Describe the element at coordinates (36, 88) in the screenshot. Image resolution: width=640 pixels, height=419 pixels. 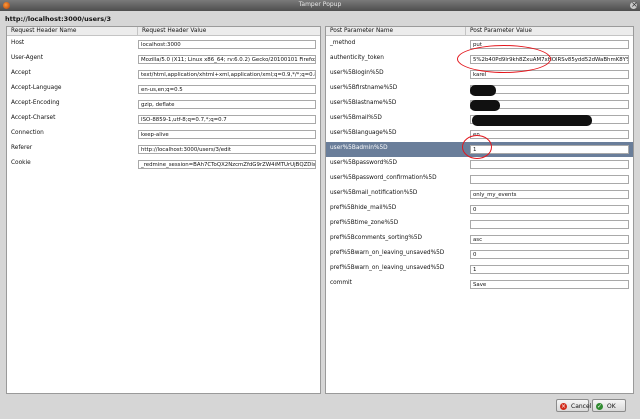
I see `header-name: Accept-Language` at that location.